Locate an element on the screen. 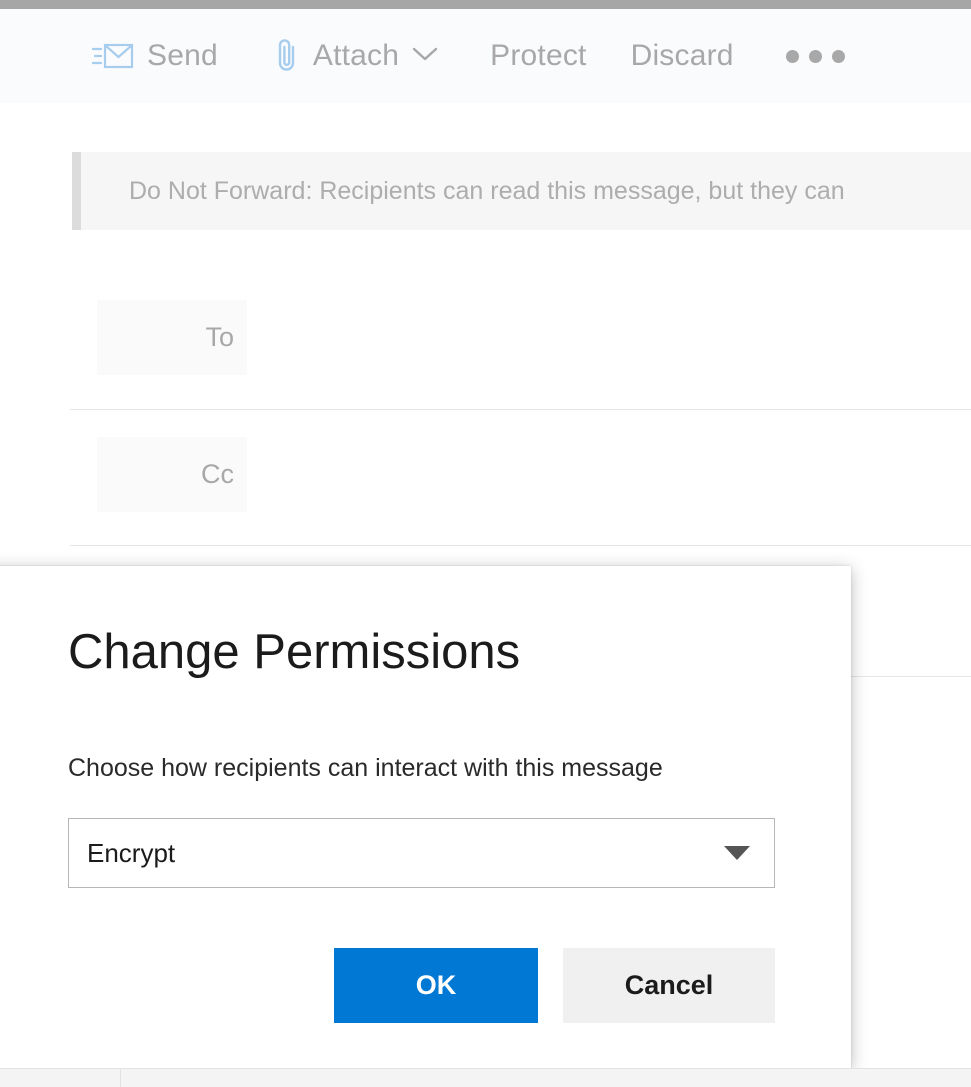  ellipsis-icon is located at coordinates (815, 56).